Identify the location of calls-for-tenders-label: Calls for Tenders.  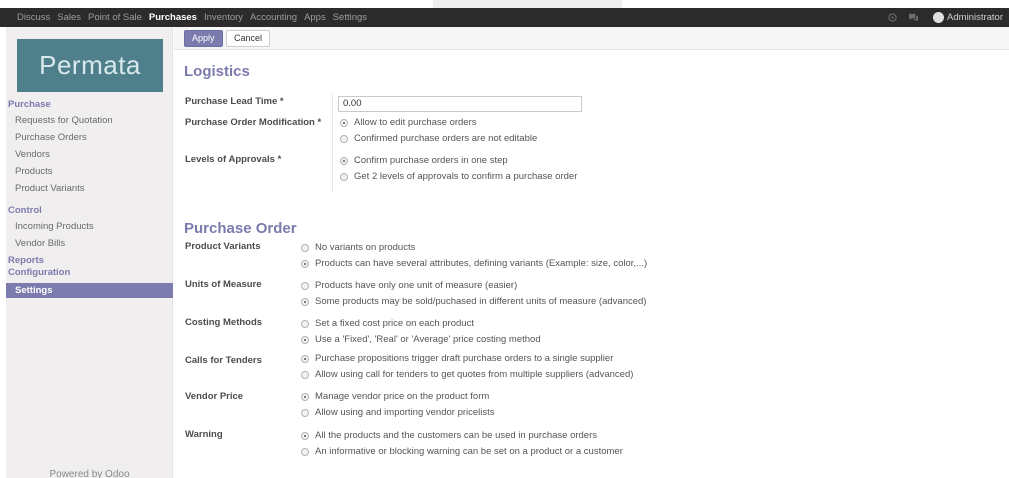
(223, 360).